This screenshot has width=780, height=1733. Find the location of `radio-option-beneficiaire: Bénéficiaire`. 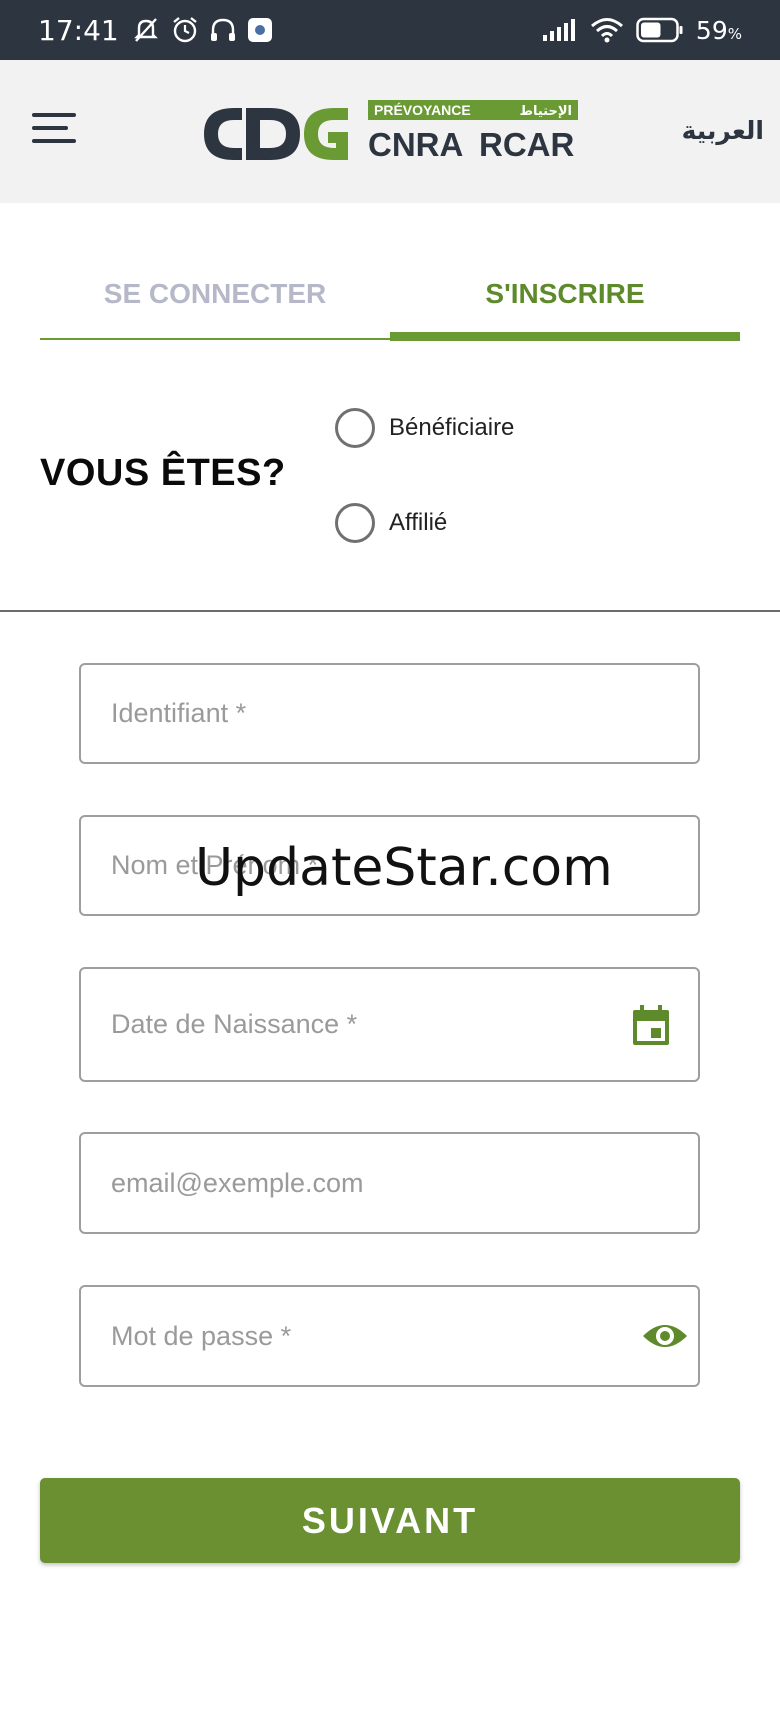

radio-option-beneficiaire: Bénéficiaire is located at coordinates (424, 428).